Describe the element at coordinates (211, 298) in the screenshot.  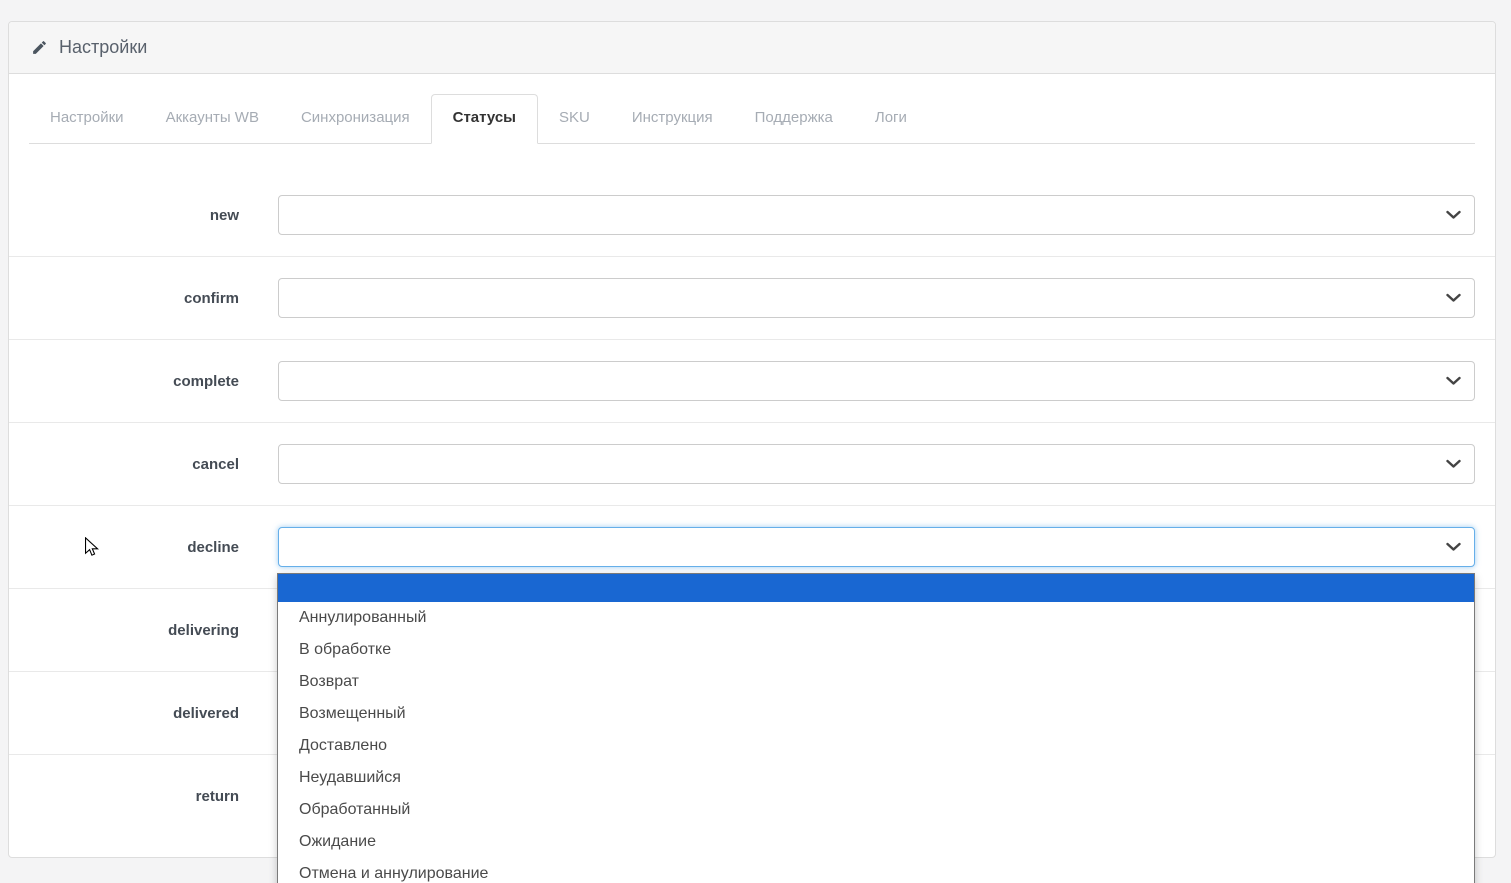
I see `field-label-confirm: confirm` at that location.